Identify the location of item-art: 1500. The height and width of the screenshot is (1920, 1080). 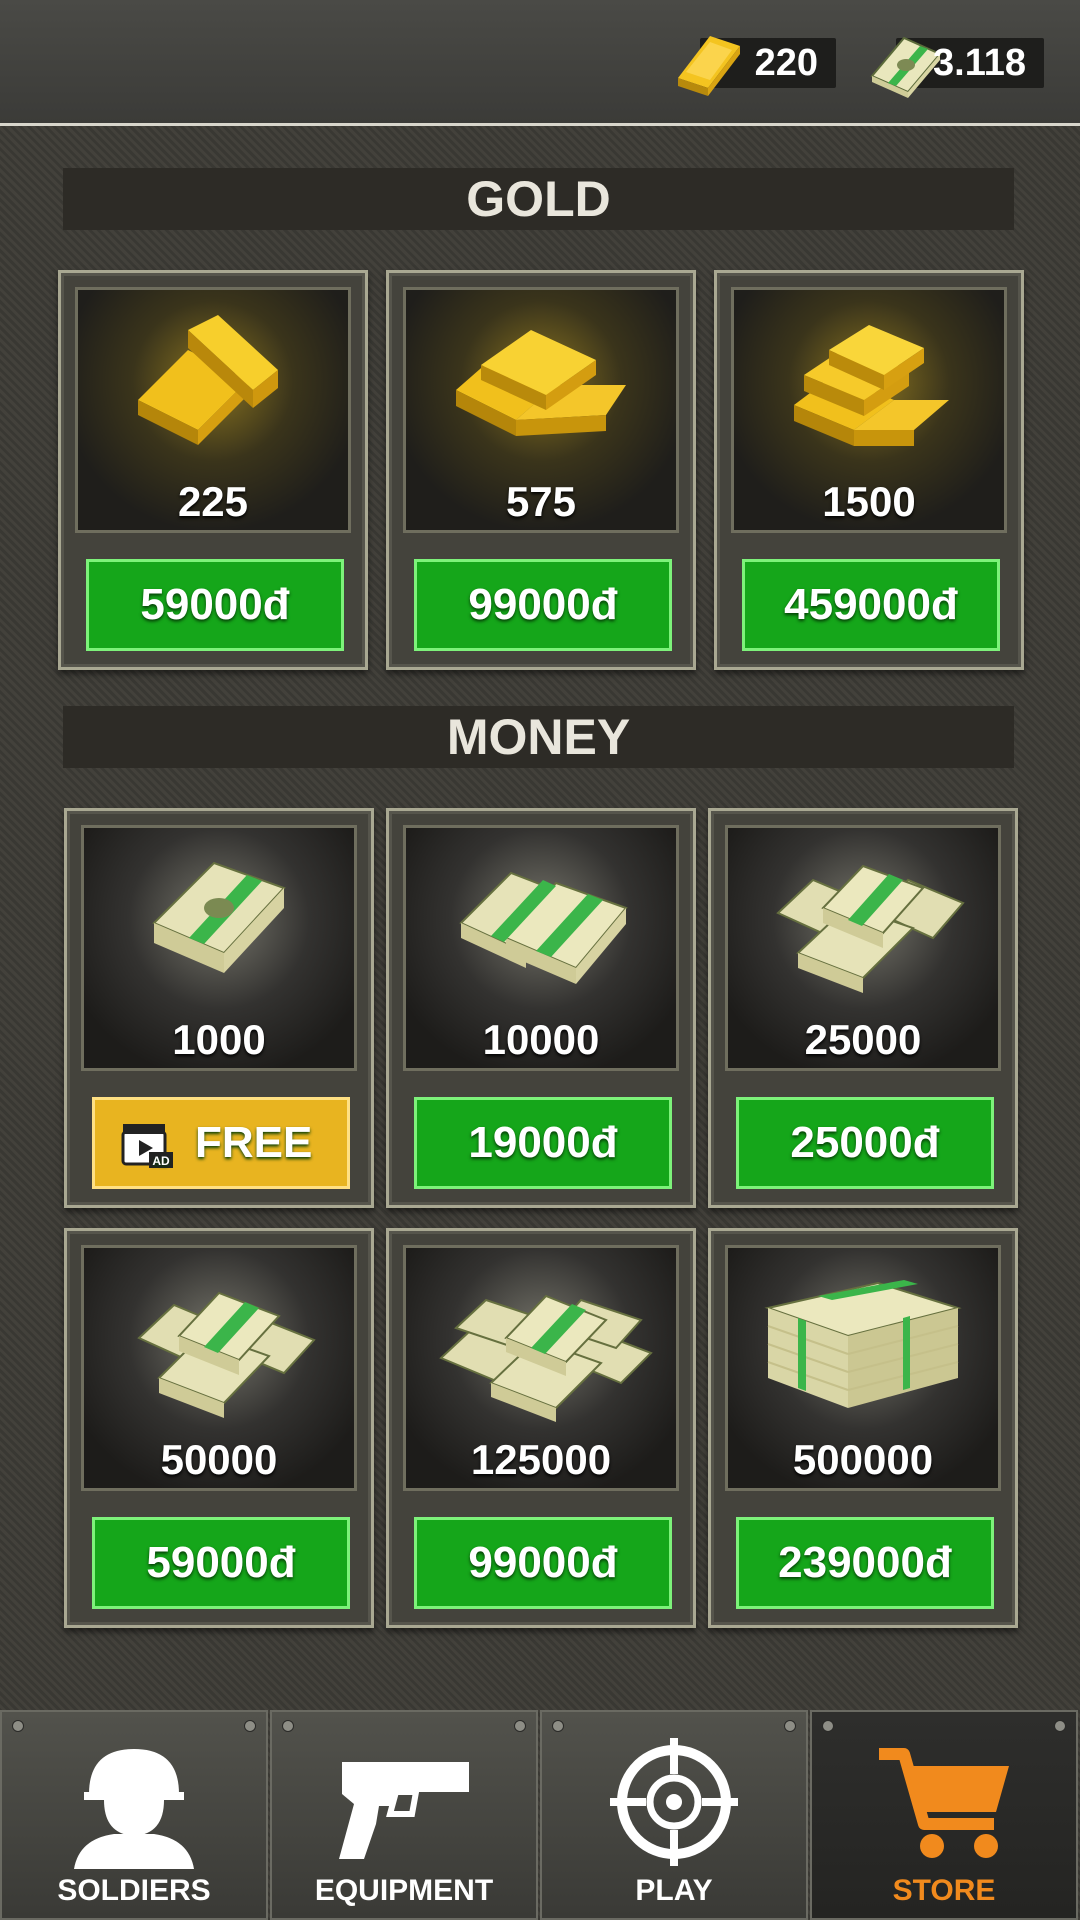
(869, 410).